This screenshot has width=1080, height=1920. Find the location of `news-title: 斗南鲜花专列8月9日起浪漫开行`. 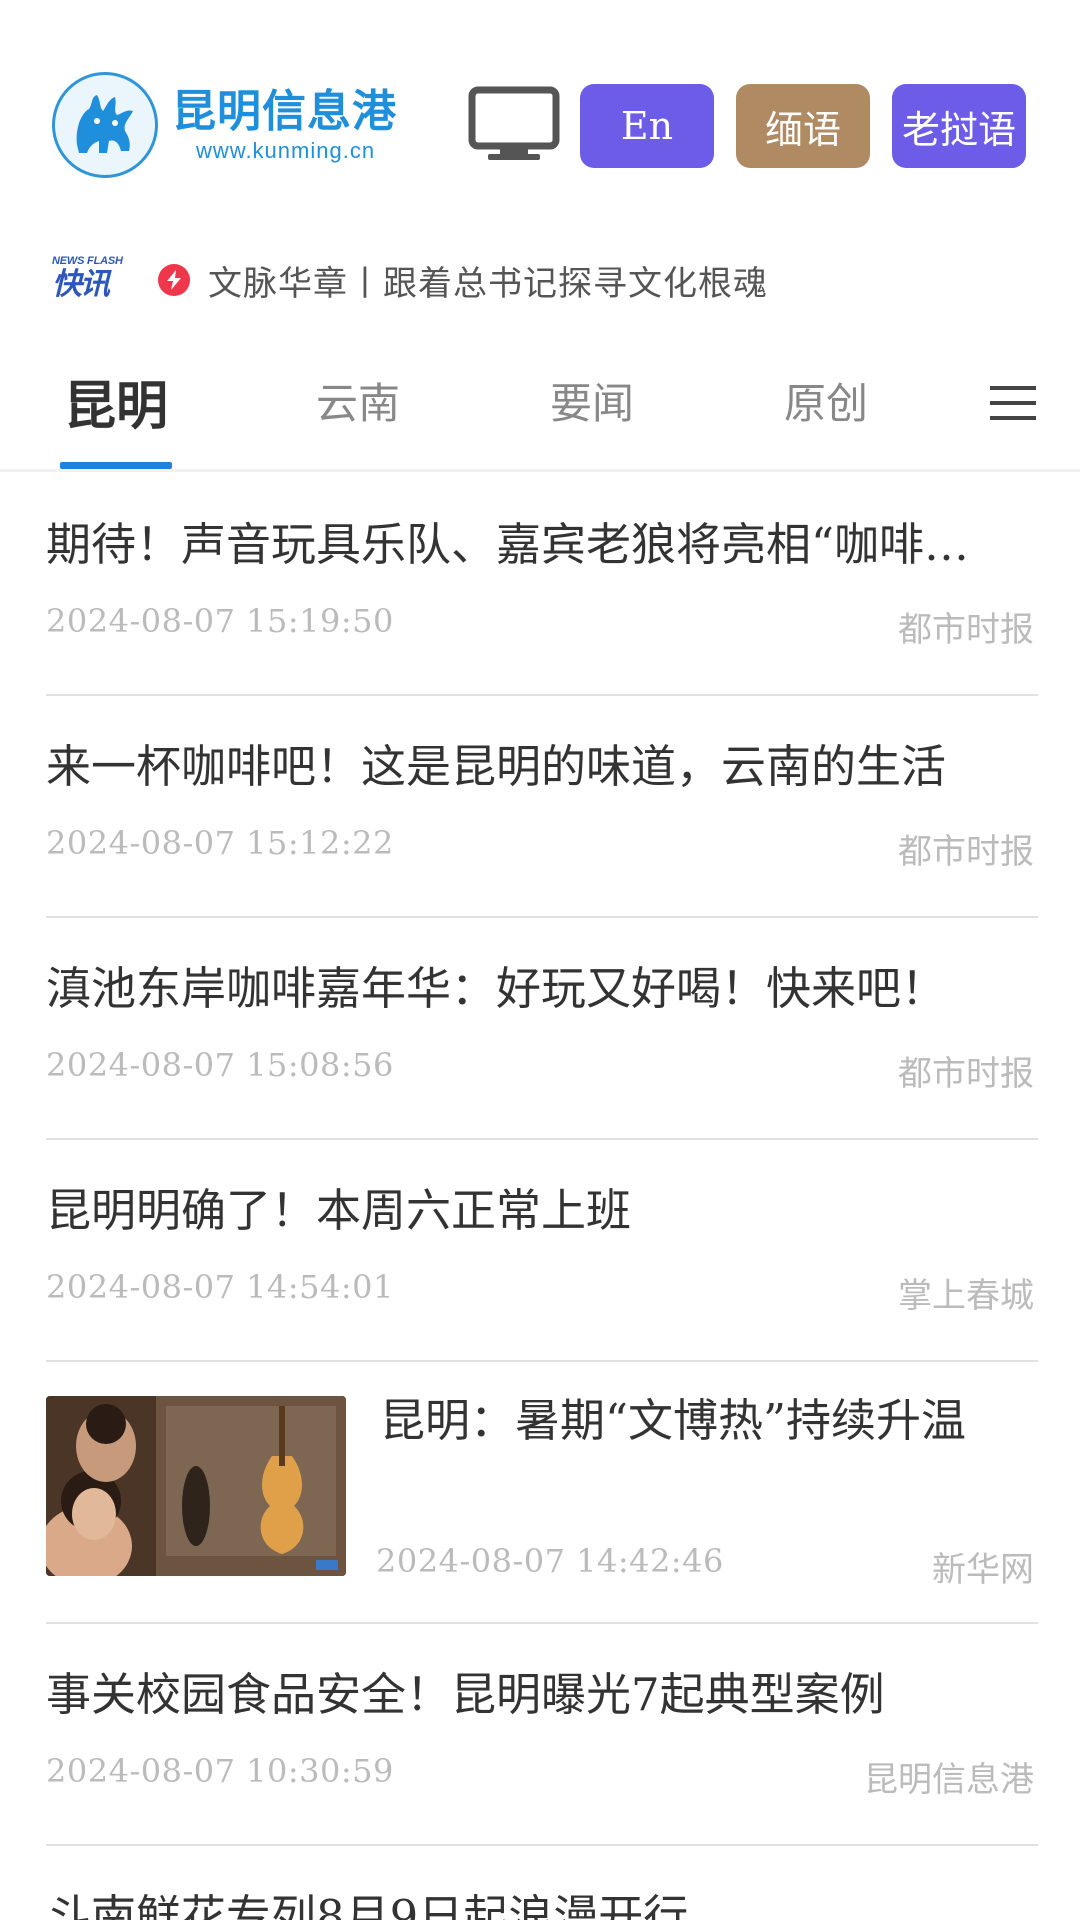

news-title: 斗南鲜花专列8月9日起浪漫开行 is located at coordinates (526, 1903).